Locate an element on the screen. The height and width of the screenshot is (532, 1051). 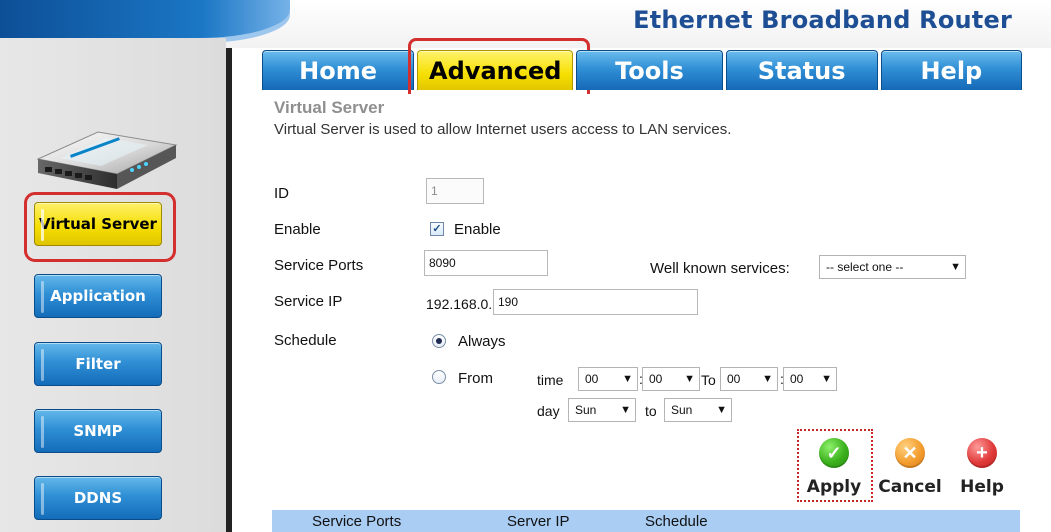
check-circle-icon: ✓ is located at coordinates (834, 453).